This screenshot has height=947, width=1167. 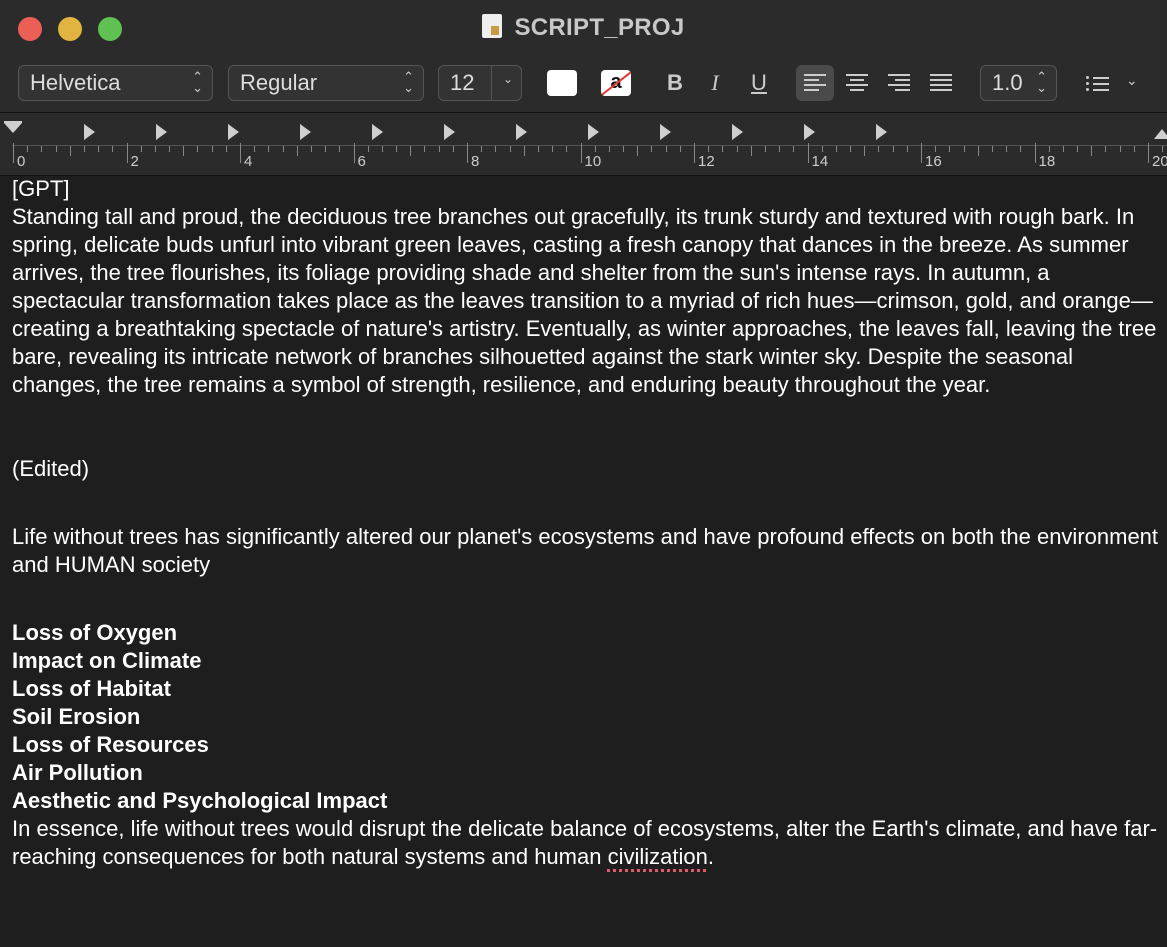 I want to click on font-style-select: Regular ⌃ ⌄, so click(x=326, y=83).